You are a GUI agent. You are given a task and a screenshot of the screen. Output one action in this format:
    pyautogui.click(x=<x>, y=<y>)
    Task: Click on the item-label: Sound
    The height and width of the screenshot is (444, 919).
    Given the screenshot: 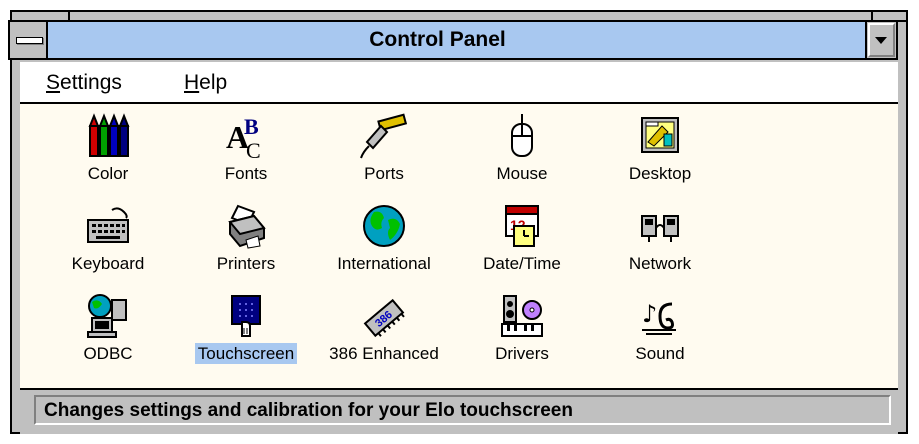 What is the action you would take?
    pyautogui.click(x=660, y=353)
    